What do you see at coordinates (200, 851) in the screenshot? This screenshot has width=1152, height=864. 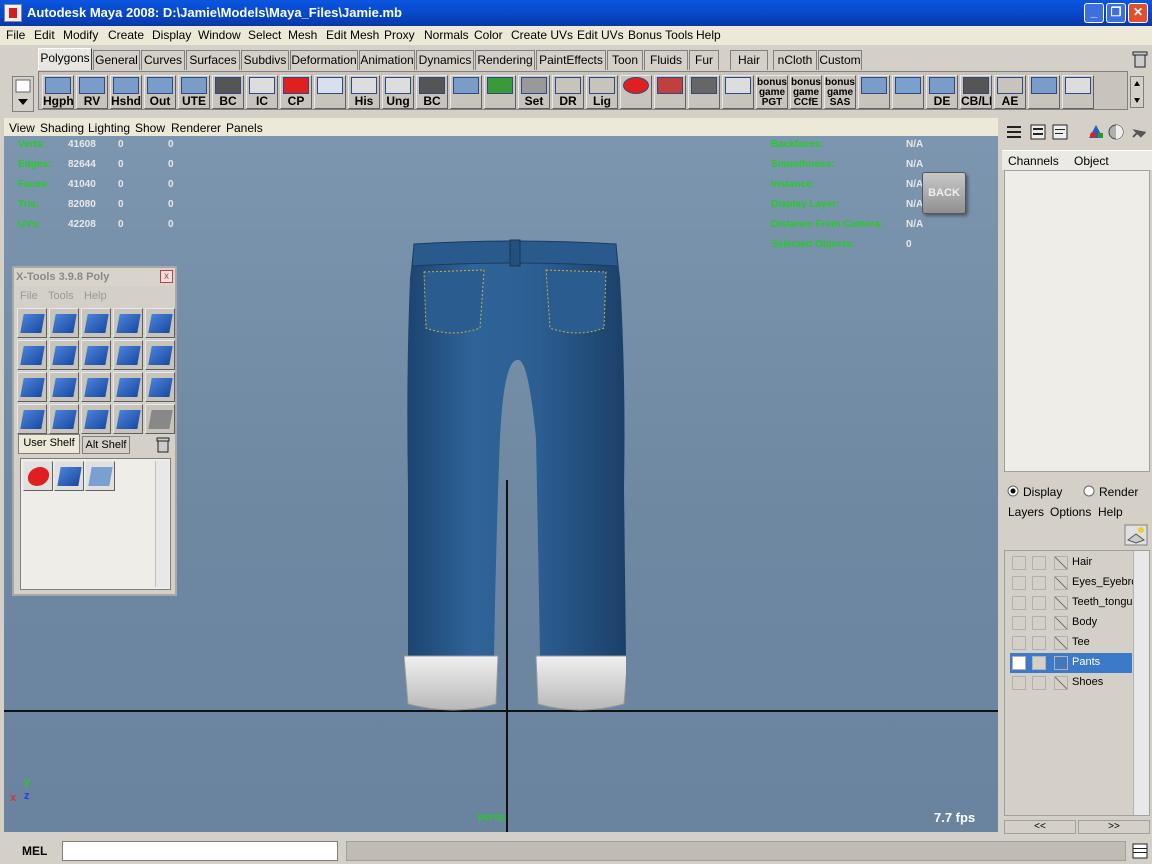 I see `mel-command-input` at bounding box center [200, 851].